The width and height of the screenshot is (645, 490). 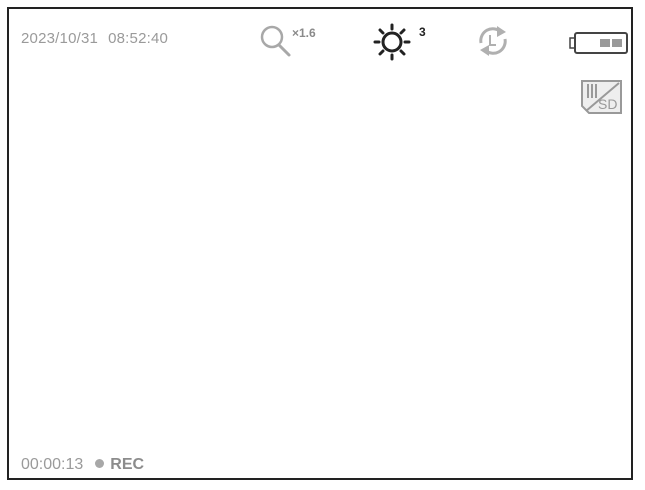 I want to click on battery-icon, so click(x=598, y=43).